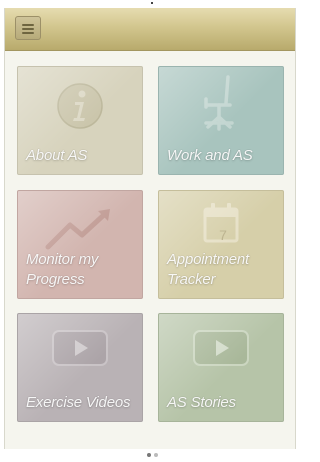 The image size is (320, 462). I want to click on page-indicator, so click(154, 453).